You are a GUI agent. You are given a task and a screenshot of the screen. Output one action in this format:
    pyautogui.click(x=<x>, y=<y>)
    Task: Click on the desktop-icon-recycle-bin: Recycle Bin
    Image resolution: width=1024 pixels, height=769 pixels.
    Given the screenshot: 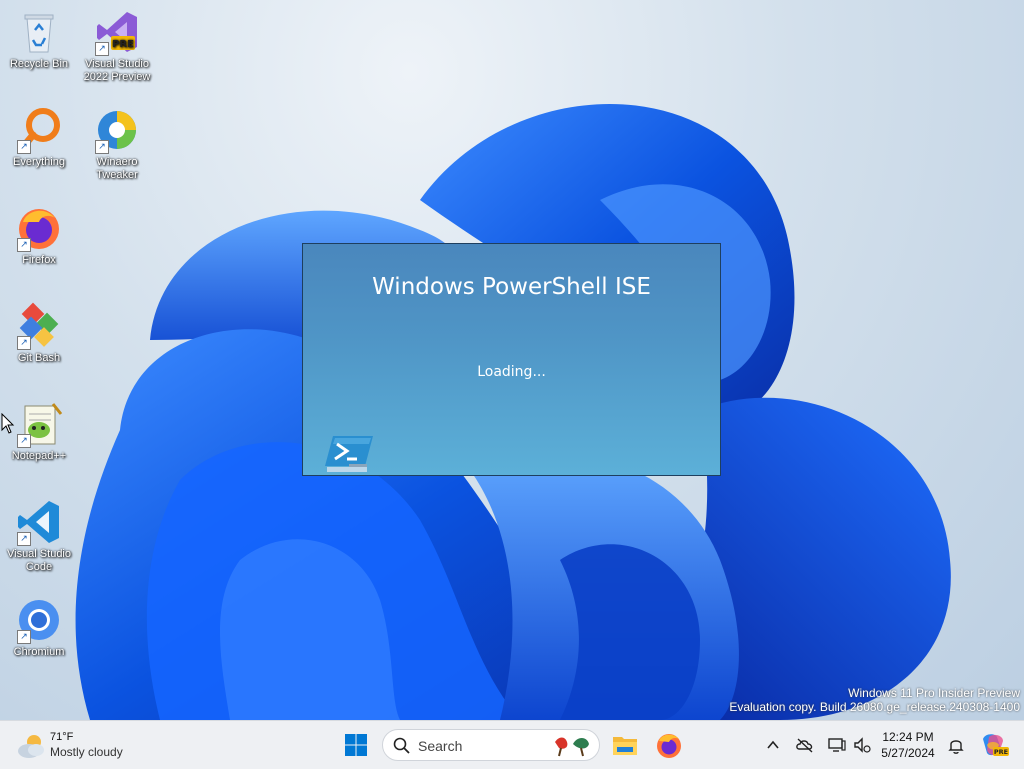 What is the action you would take?
    pyautogui.click(x=39, y=39)
    